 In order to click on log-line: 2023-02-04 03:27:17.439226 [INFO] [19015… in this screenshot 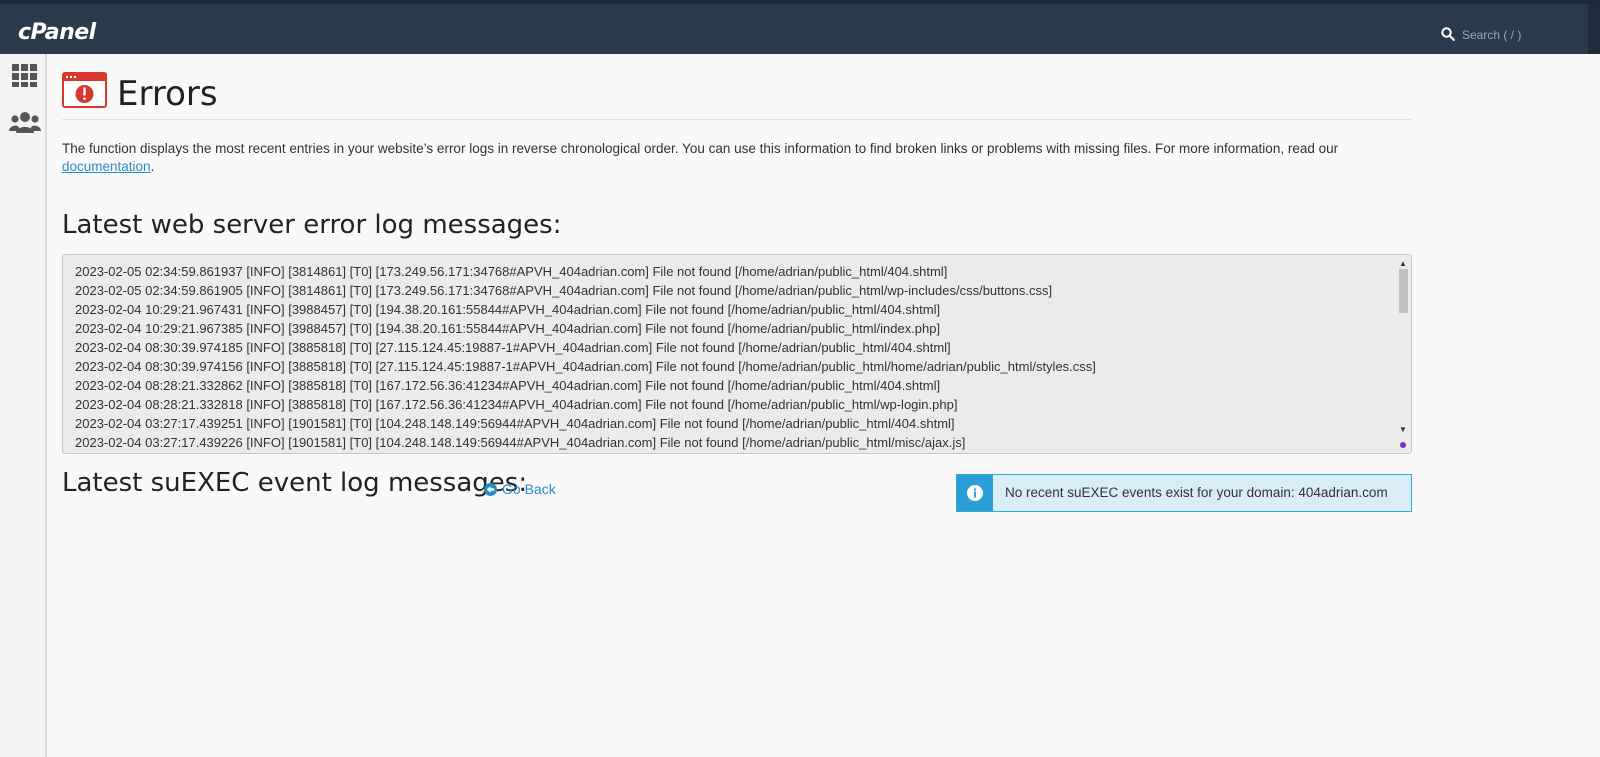, I will do `click(520, 442)`.